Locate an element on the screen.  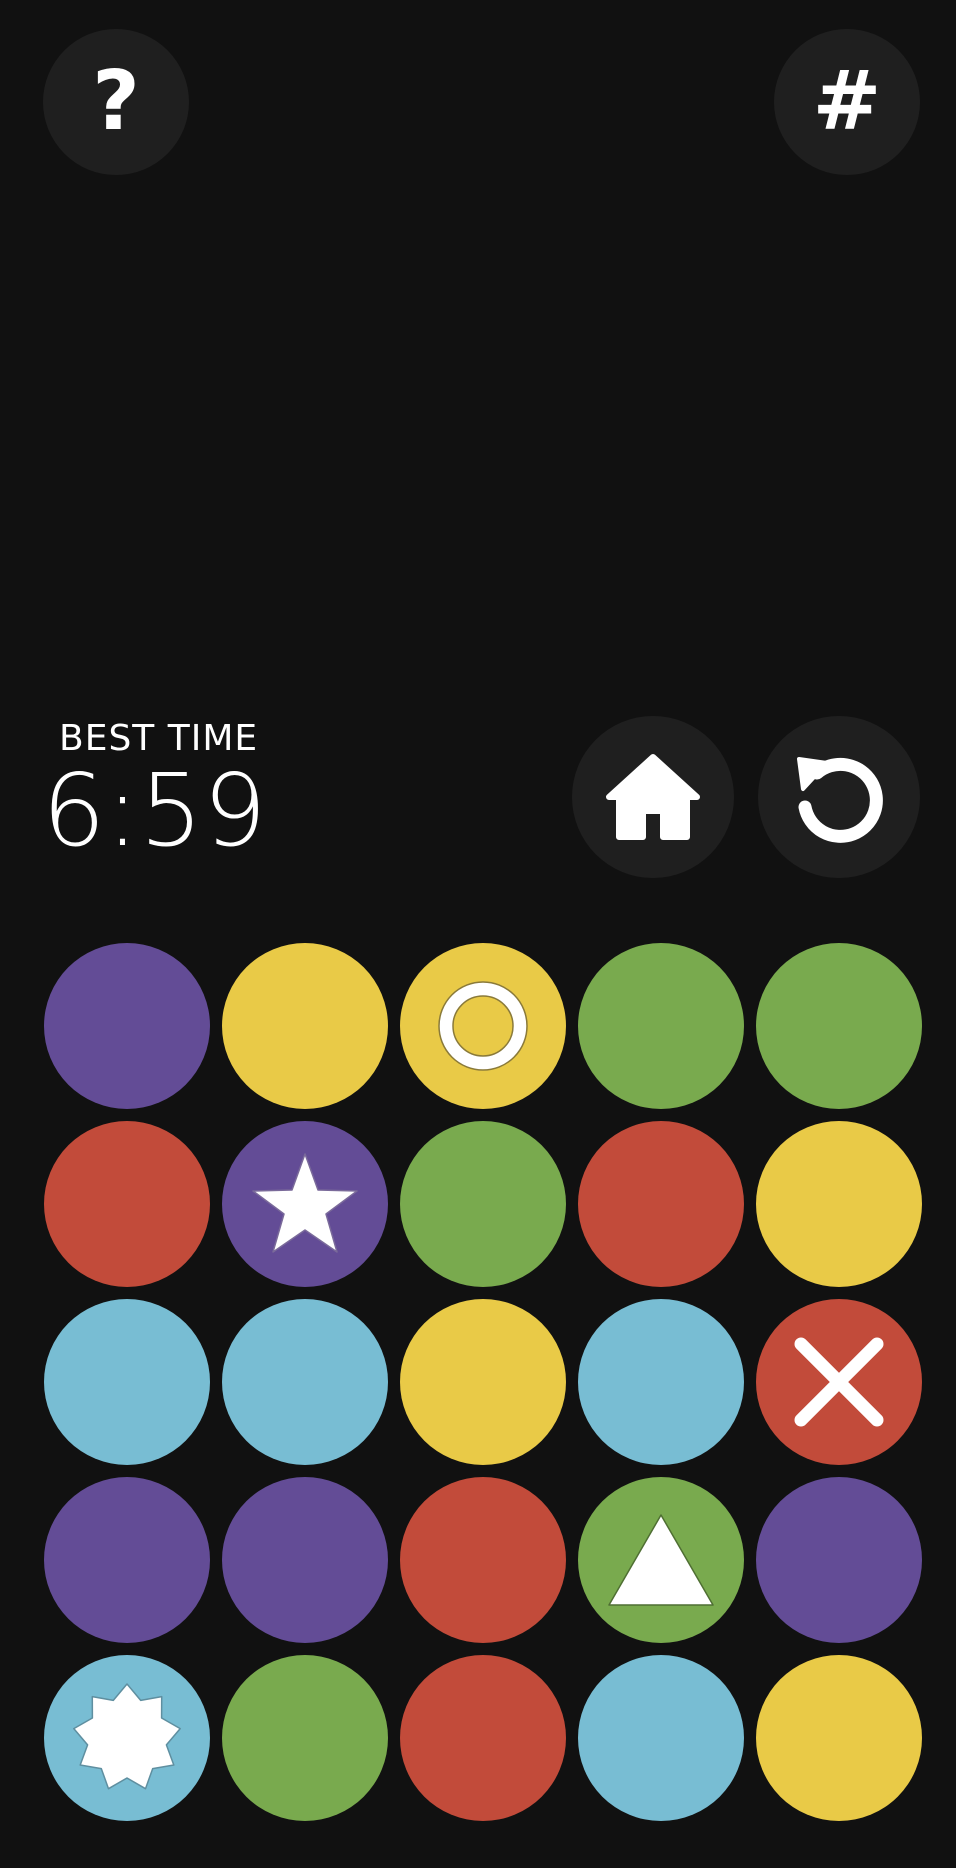
home-button is located at coordinates (653, 797).